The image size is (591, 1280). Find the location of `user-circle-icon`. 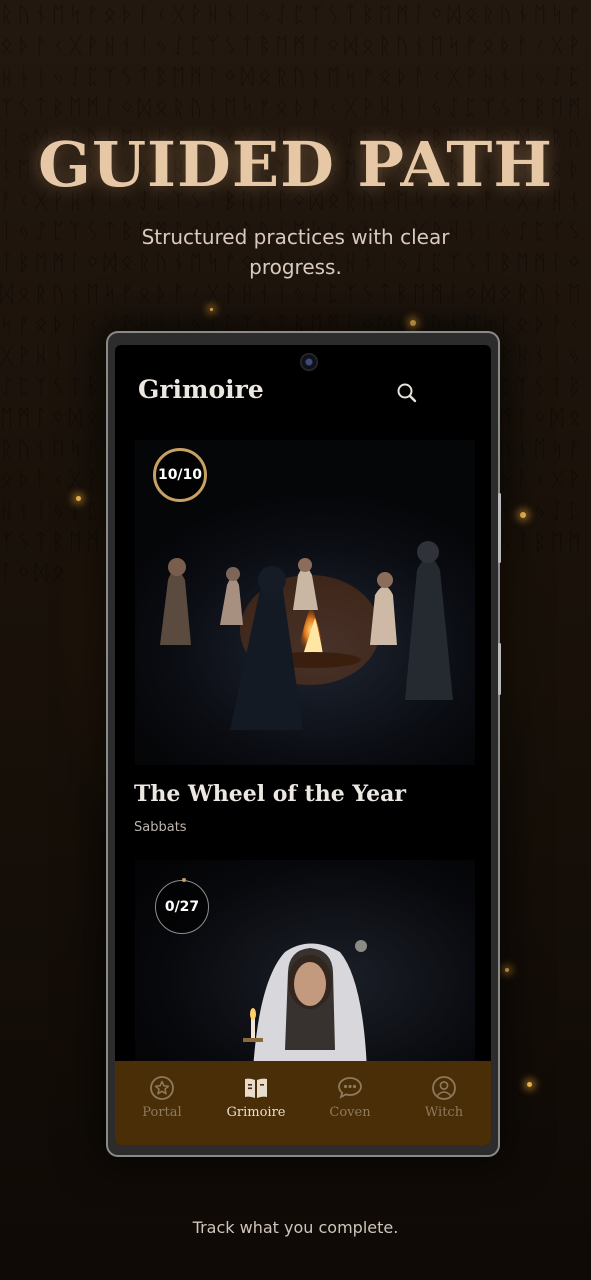

user-circle-icon is located at coordinates (444, 1088).